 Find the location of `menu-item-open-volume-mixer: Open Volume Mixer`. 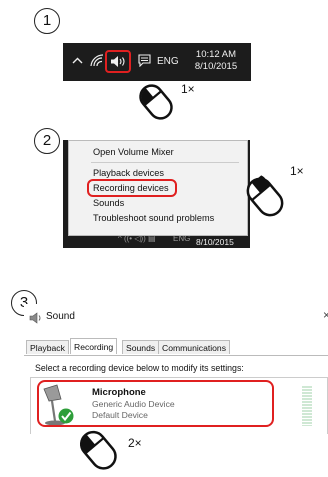

menu-item-open-volume-mixer: Open Volume Mixer is located at coordinates (133, 152).